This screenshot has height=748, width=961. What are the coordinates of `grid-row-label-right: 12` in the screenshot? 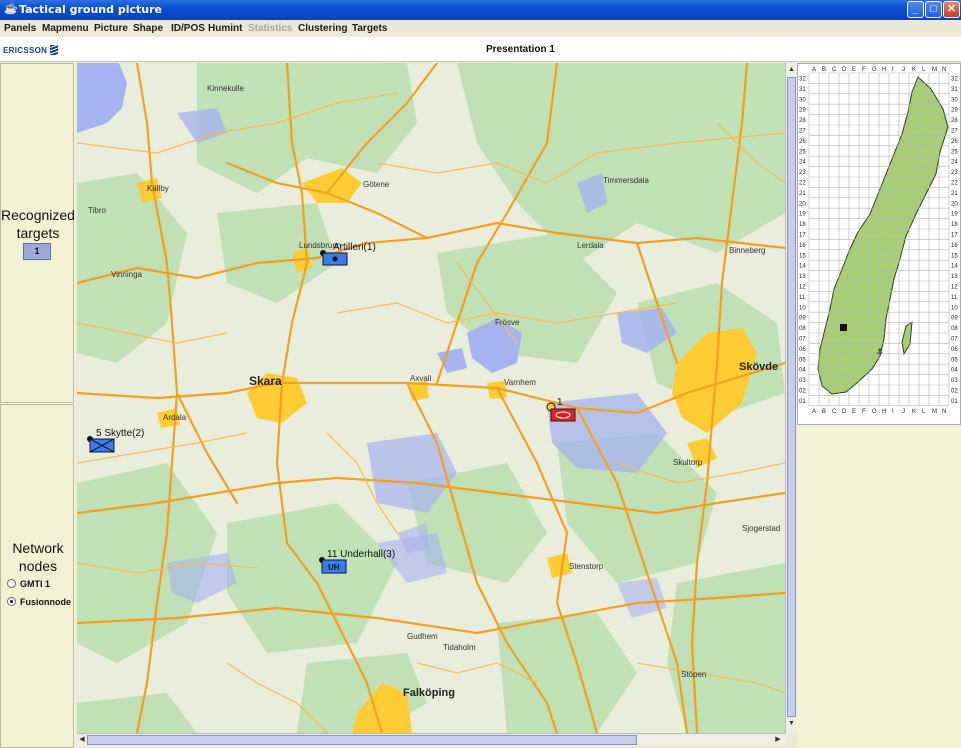 It's located at (954, 288).